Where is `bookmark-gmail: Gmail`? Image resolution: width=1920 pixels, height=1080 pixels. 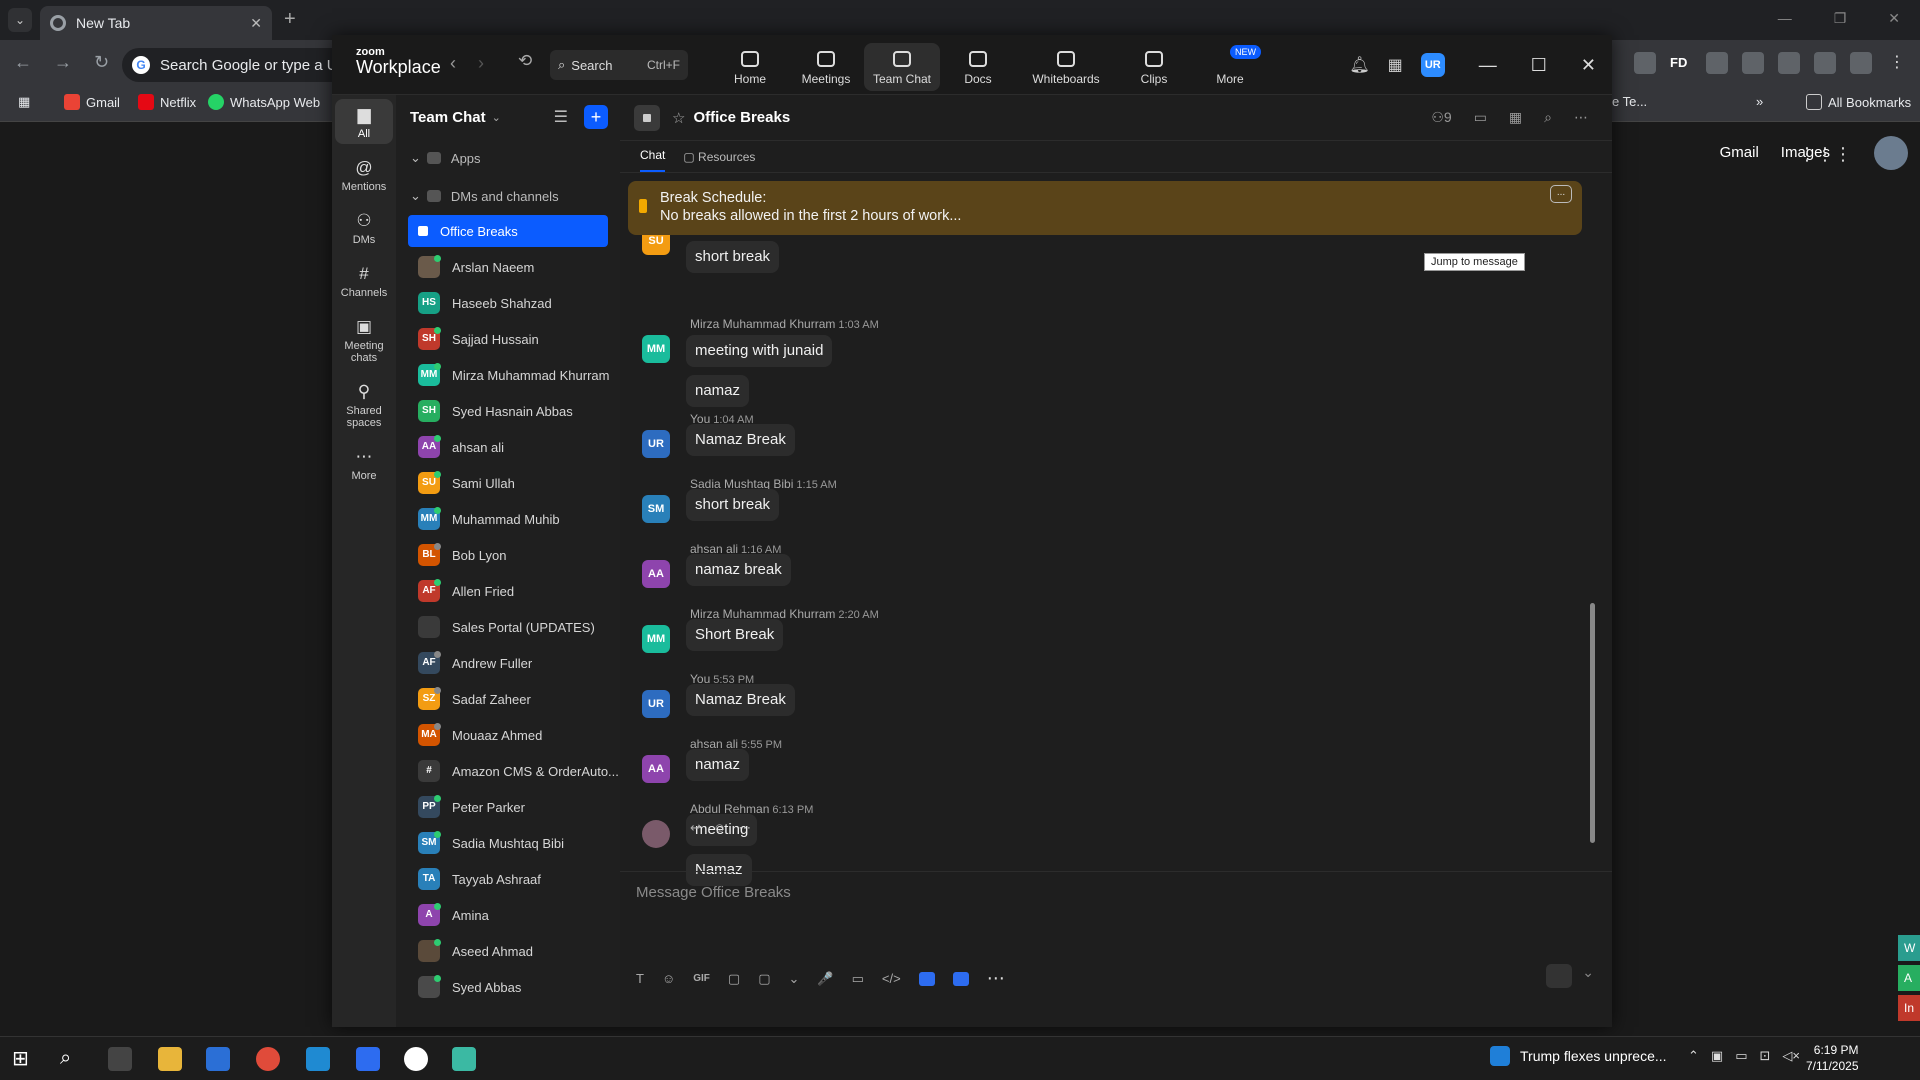 bookmark-gmail: Gmail is located at coordinates (92, 102).